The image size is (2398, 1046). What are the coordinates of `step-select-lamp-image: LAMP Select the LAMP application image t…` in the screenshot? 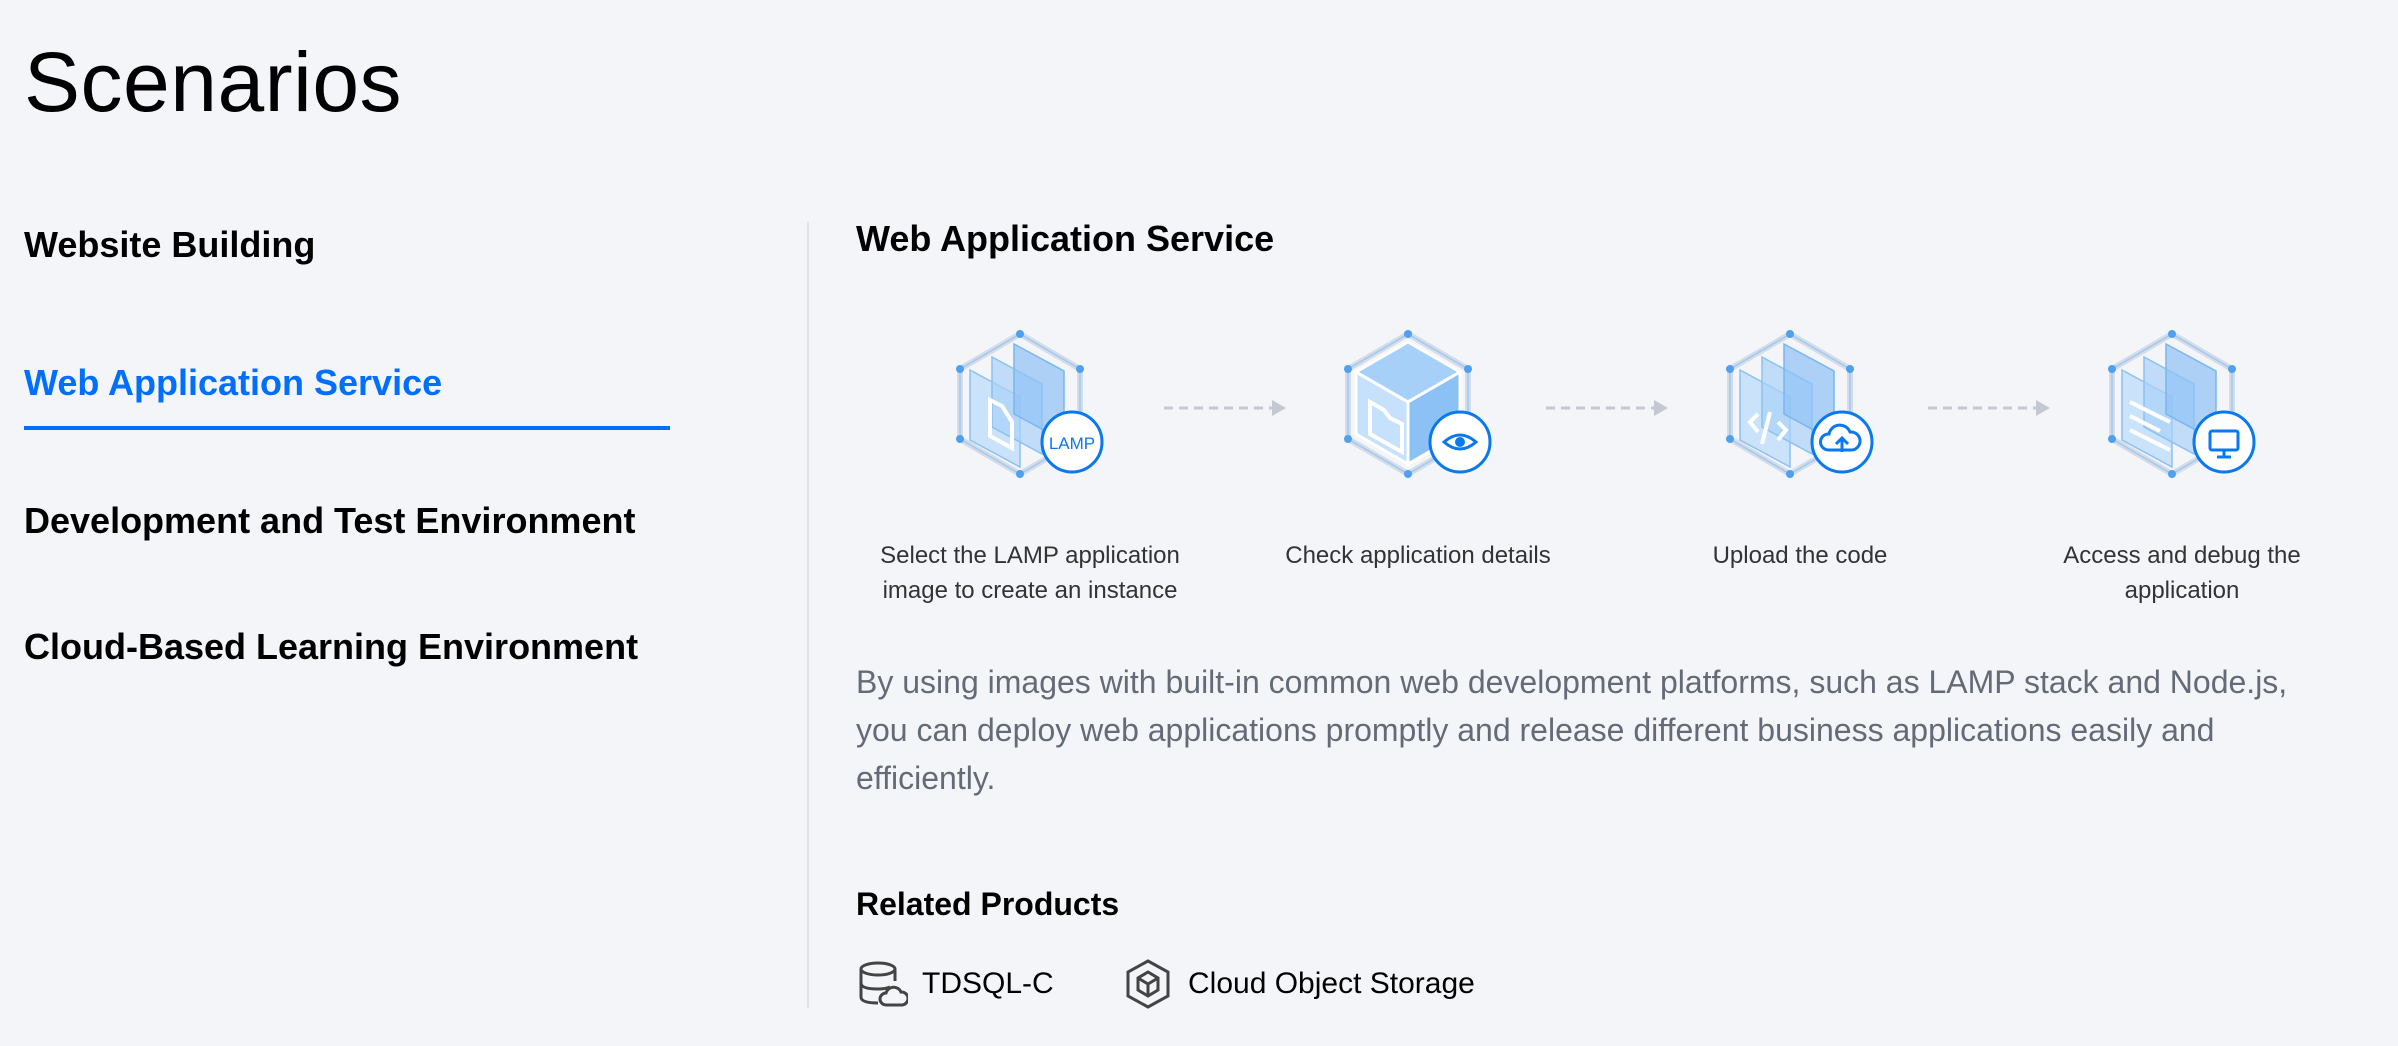 It's located at (1030, 455).